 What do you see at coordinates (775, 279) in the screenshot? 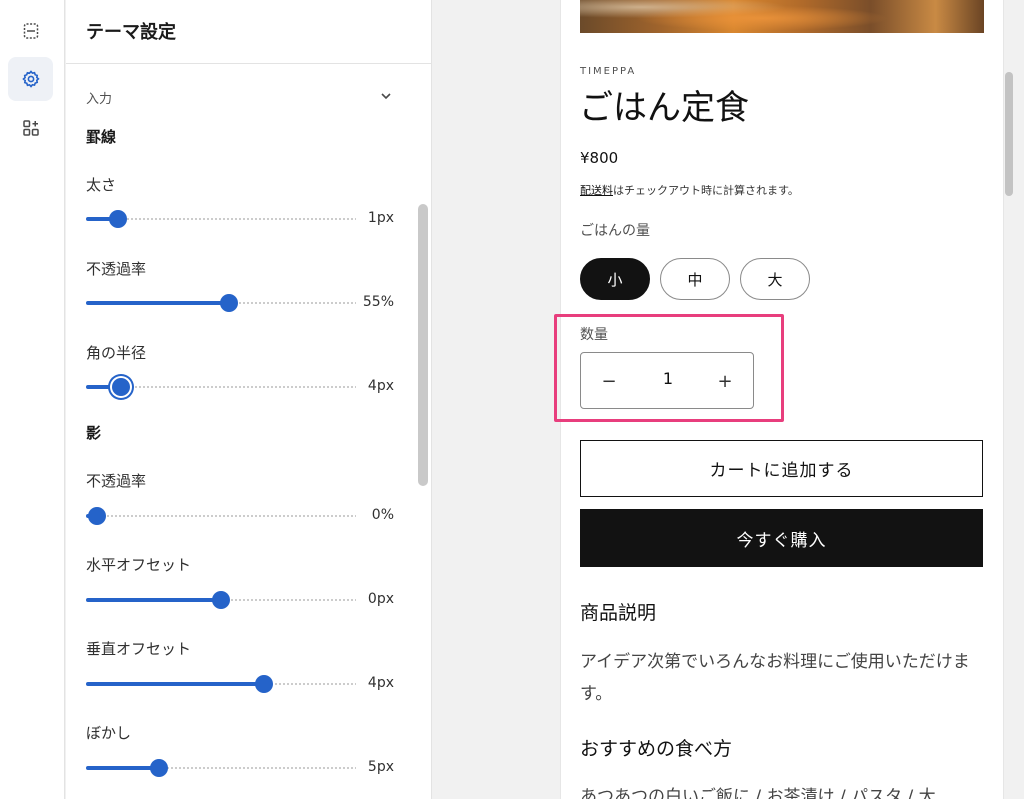
I see `variant-option-large: 大` at bounding box center [775, 279].